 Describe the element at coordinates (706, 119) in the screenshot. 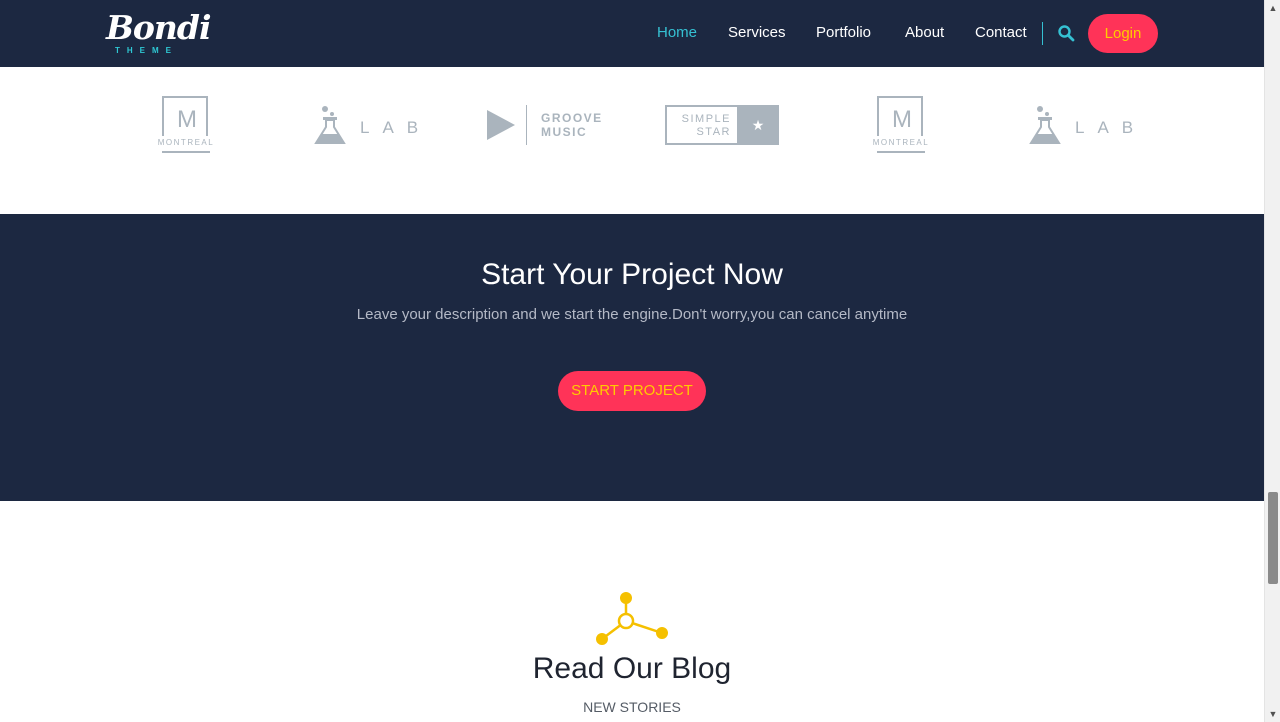

I see `simple-line1: SIMPLE` at that location.